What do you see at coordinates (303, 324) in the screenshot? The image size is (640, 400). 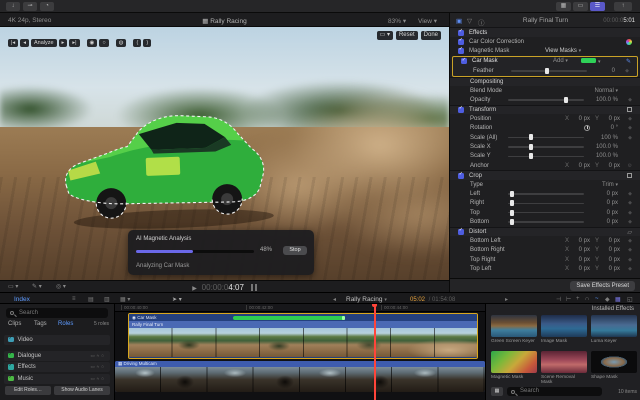 I see `clip-title-bar: Rally Final Turn` at bounding box center [303, 324].